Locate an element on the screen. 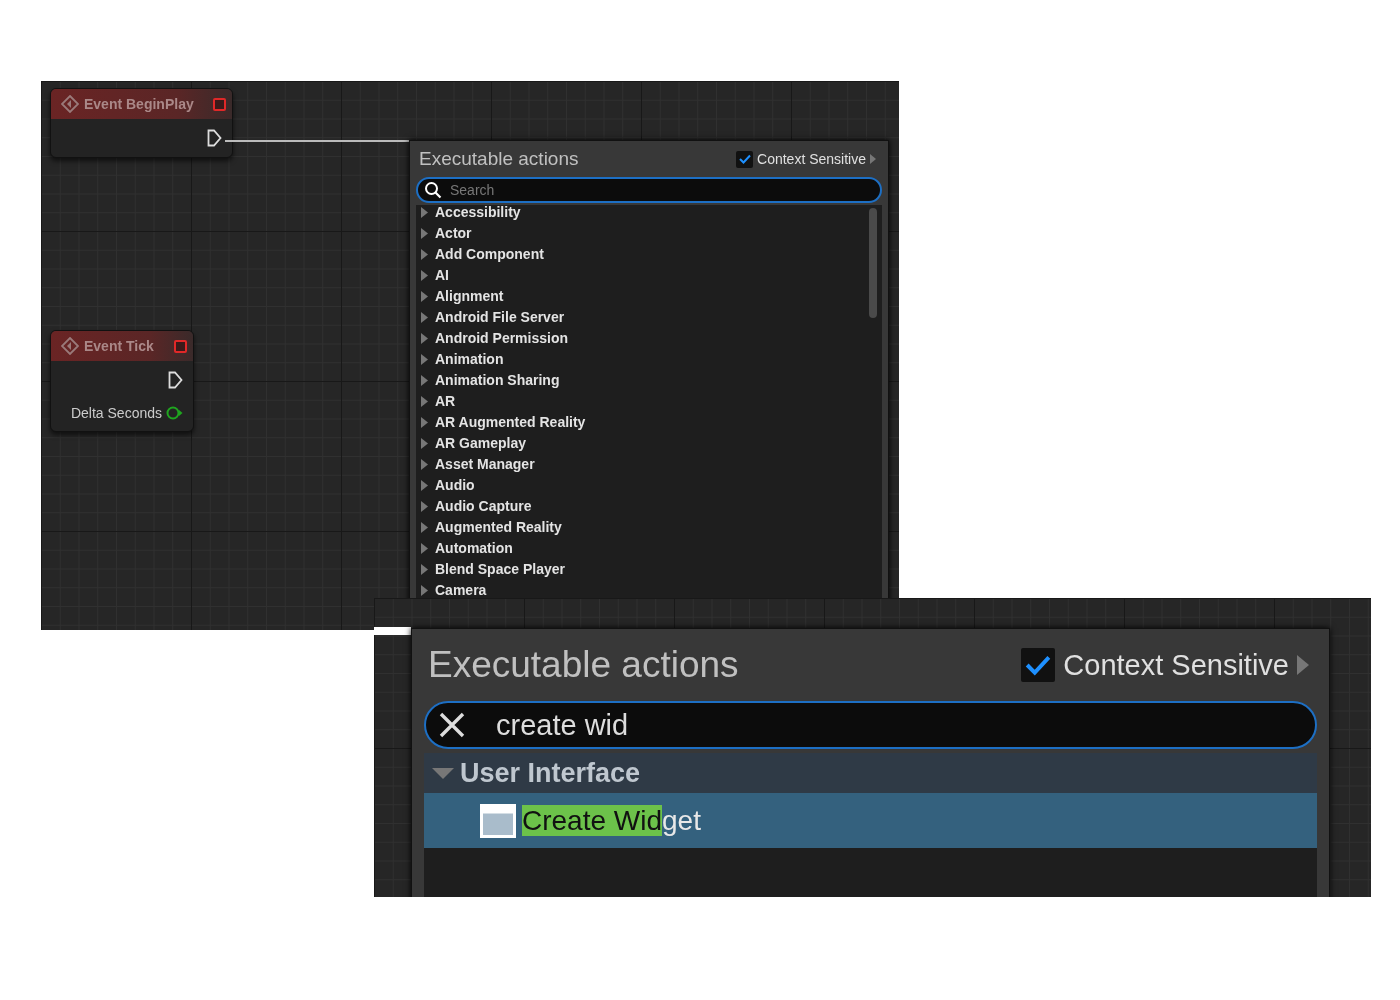  category-item: Audio Capture is located at coordinates (649, 506).